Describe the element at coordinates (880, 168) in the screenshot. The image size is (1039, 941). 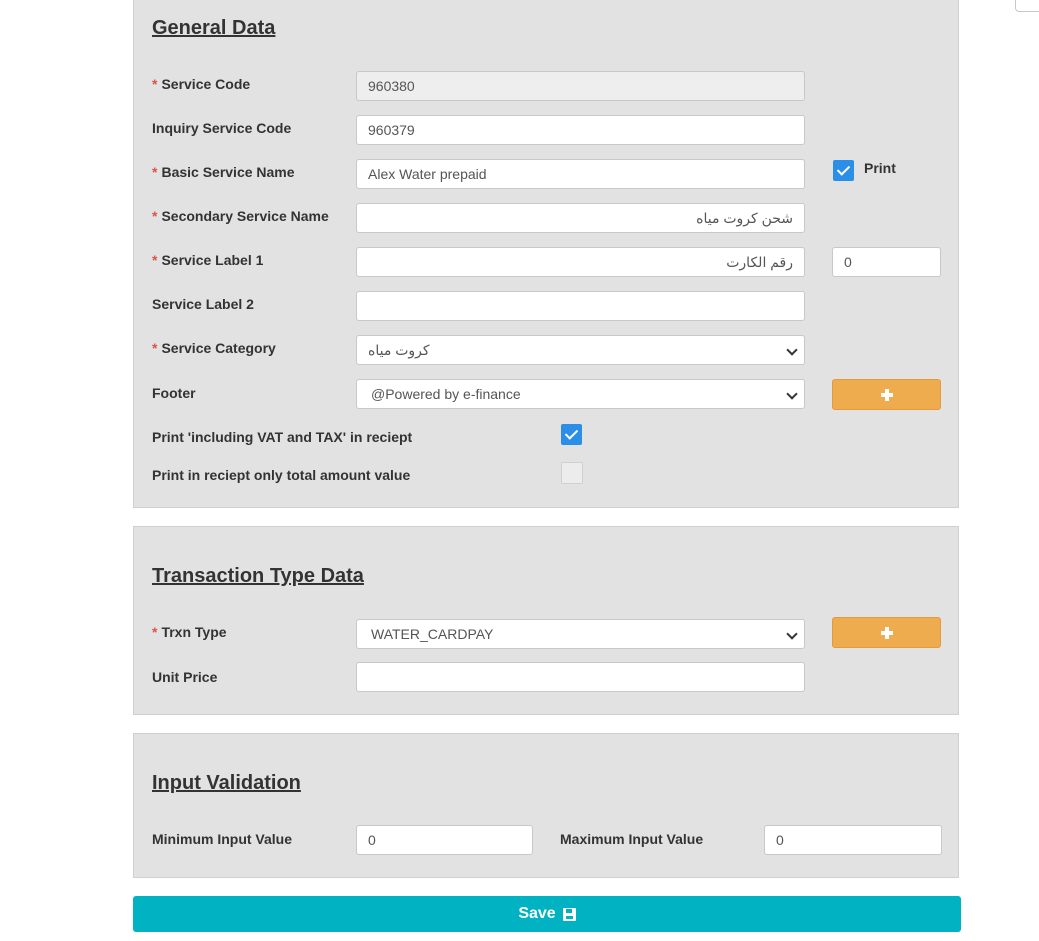
I see `print-label: Print` at that location.